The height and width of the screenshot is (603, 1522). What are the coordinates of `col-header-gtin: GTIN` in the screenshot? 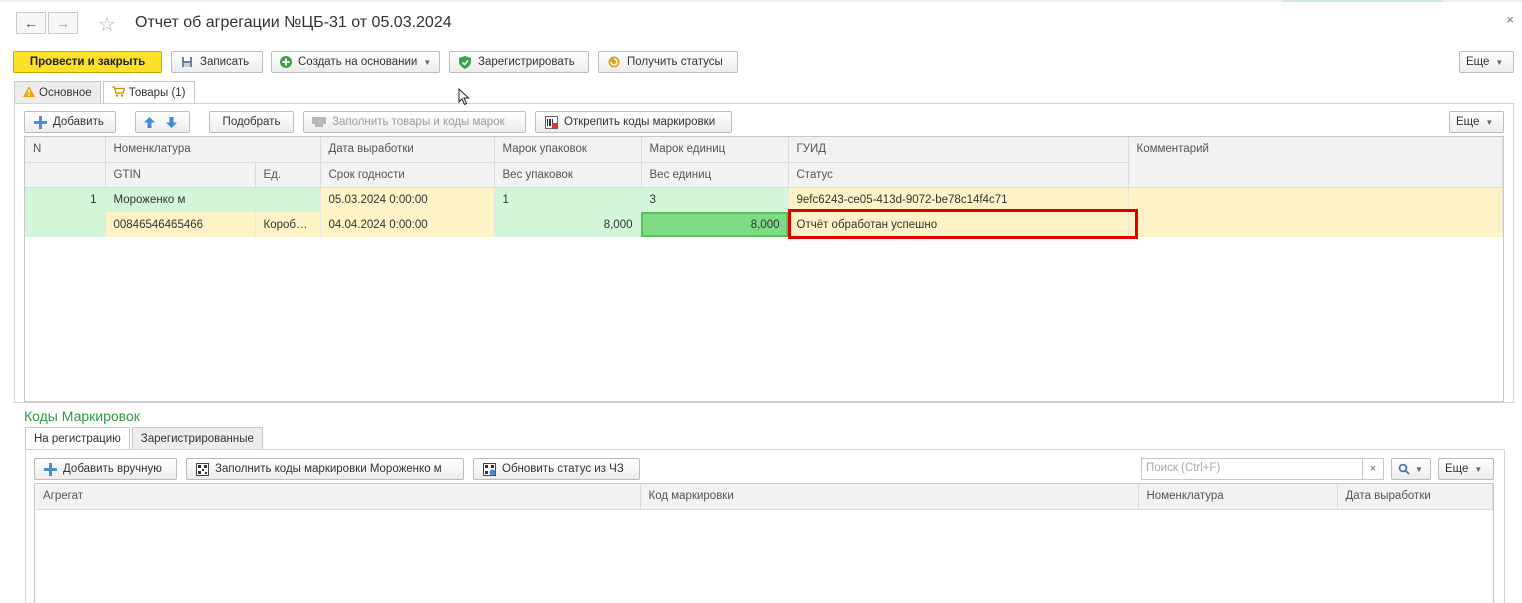 It's located at (180, 175).